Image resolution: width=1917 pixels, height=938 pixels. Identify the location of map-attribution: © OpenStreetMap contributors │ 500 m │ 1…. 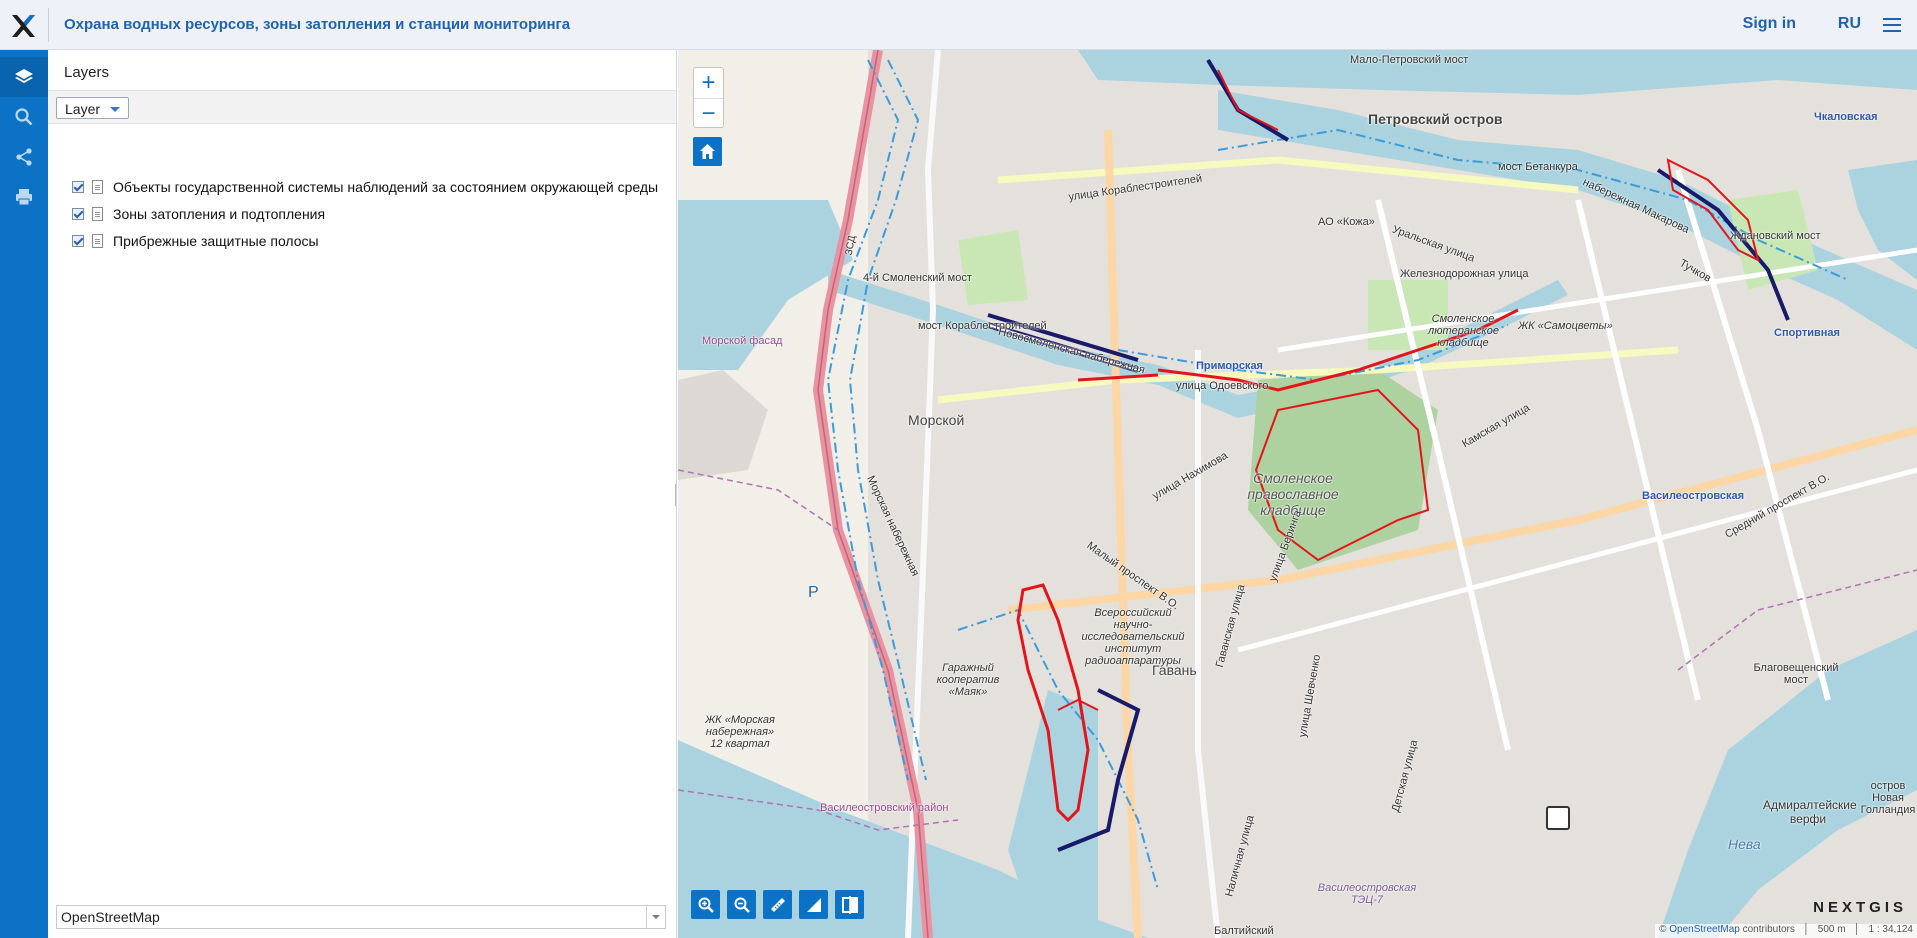
(1786, 931).